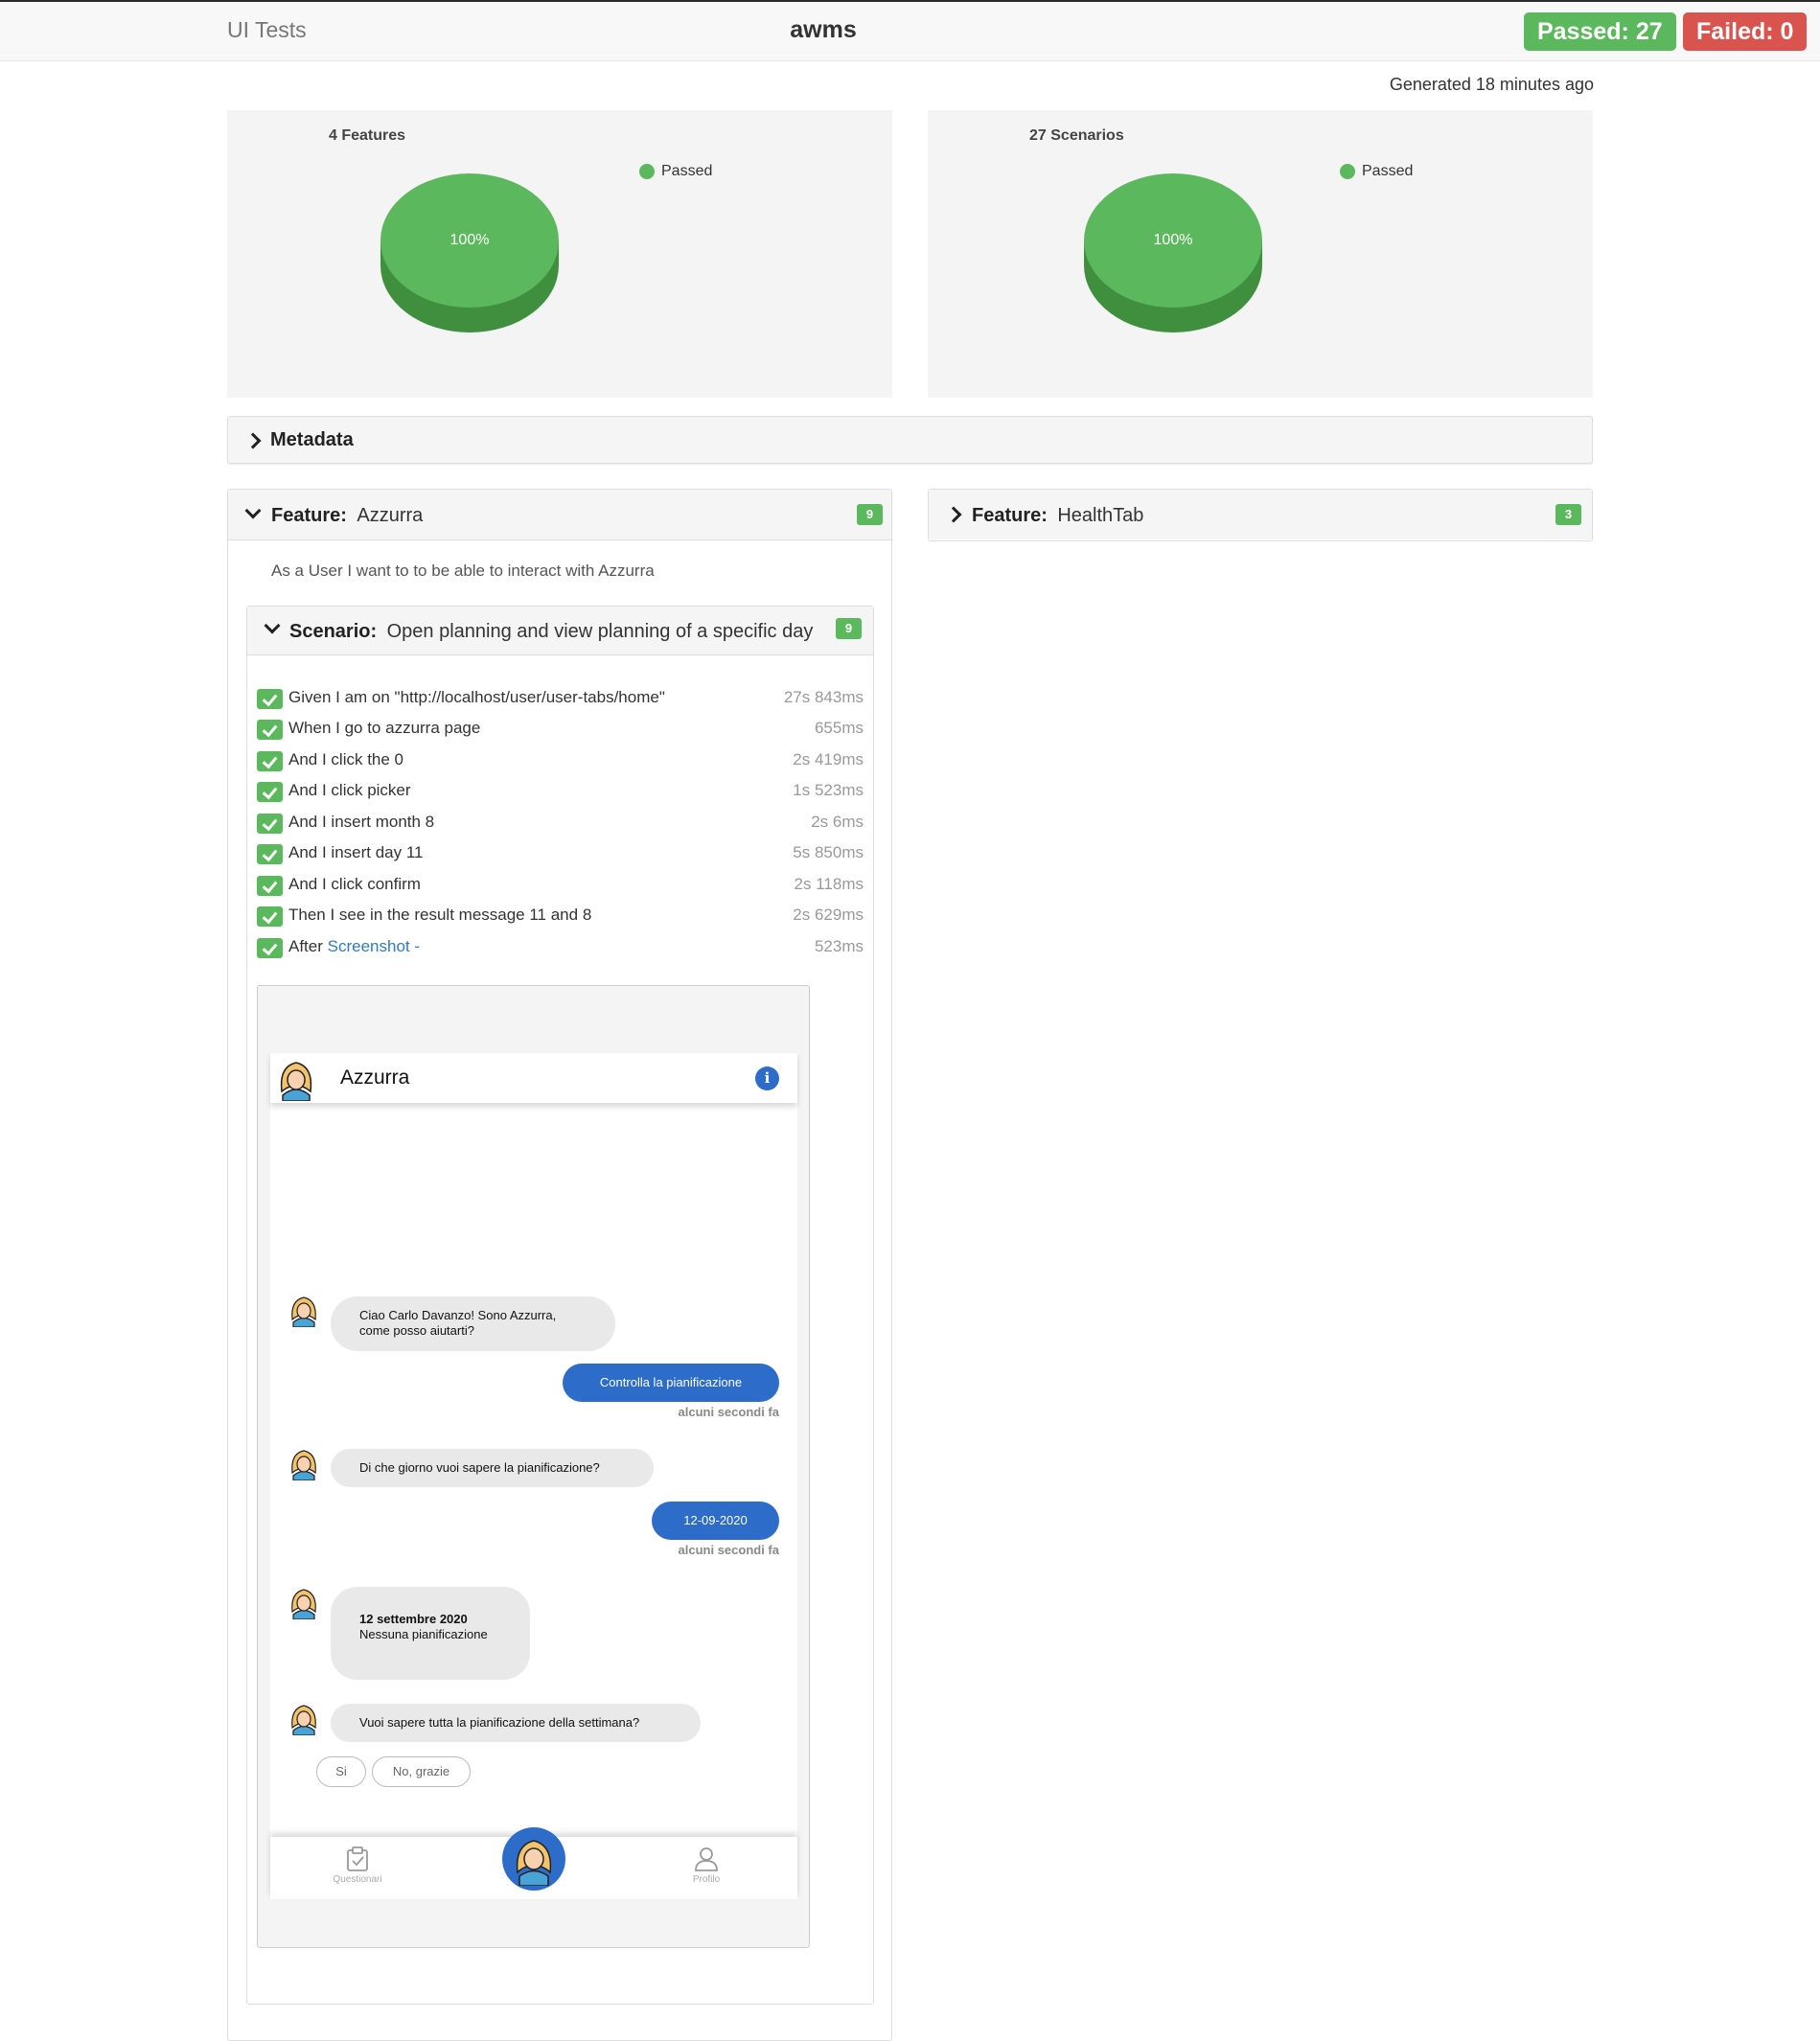 This screenshot has width=1820, height=2041. I want to click on app-title: Azzurra, so click(375, 1077).